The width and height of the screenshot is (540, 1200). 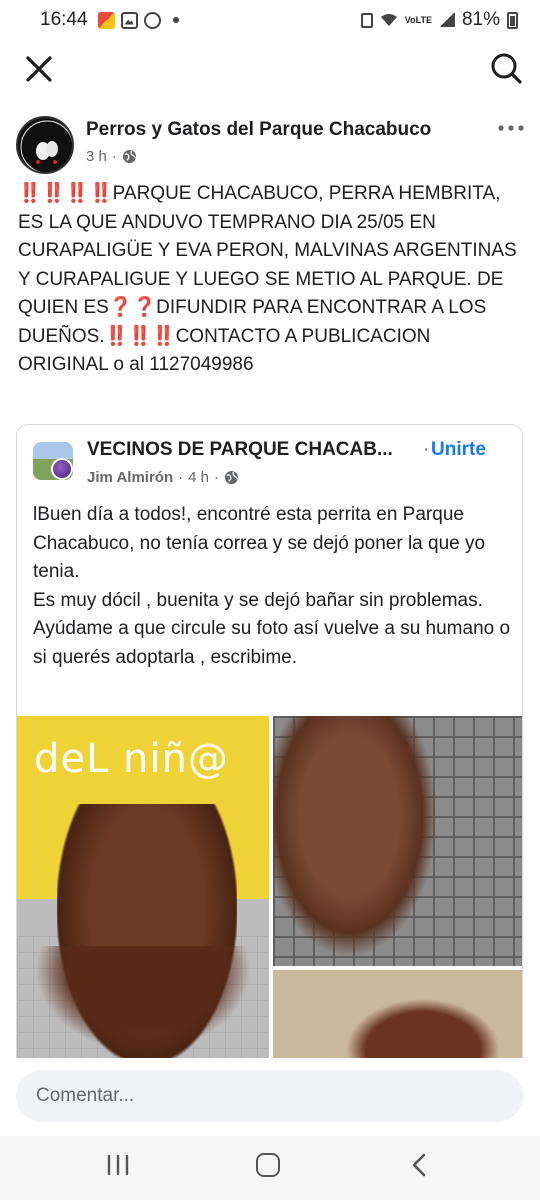 I want to click on author-meta: Jim Almirón · 4 h ·, so click(x=163, y=477).